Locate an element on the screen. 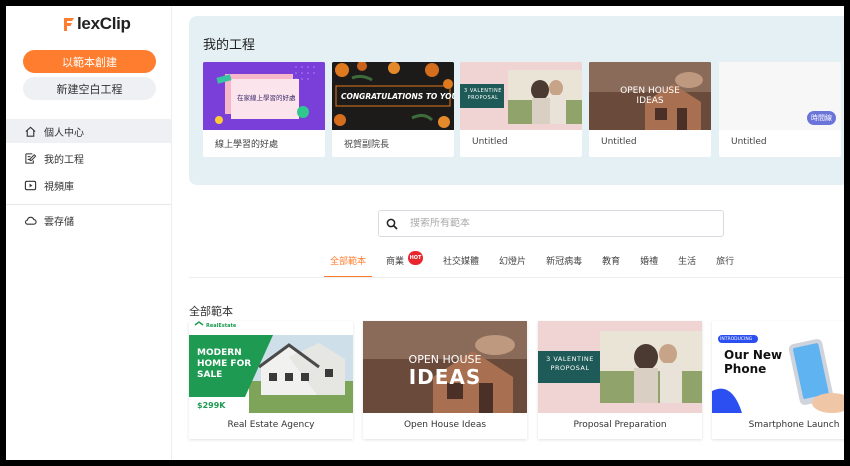 The height and width of the screenshot is (466, 850). cloud-icon is located at coordinates (30, 220).